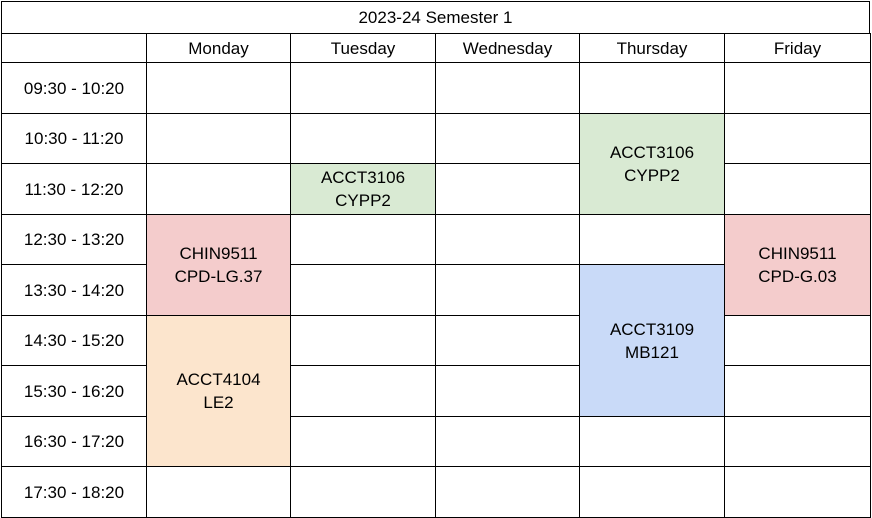 The width and height of the screenshot is (872, 518). What do you see at coordinates (74, 88) in the screenshot?
I see `time-label: 09:30 - 10:20` at bounding box center [74, 88].